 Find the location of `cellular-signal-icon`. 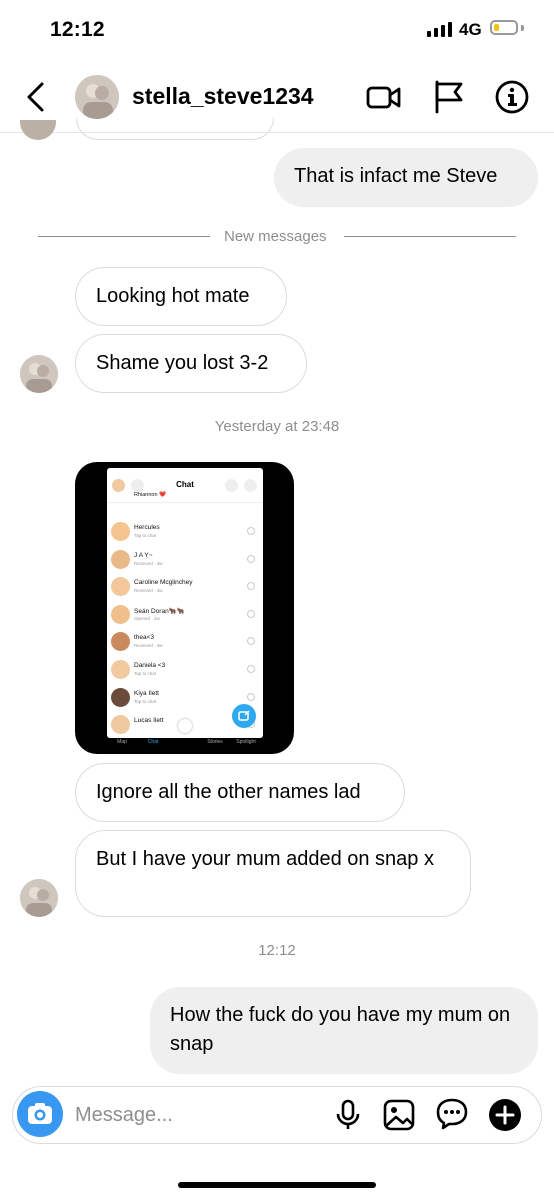

cellular-signal-icon is located at coordinates (439, 29).